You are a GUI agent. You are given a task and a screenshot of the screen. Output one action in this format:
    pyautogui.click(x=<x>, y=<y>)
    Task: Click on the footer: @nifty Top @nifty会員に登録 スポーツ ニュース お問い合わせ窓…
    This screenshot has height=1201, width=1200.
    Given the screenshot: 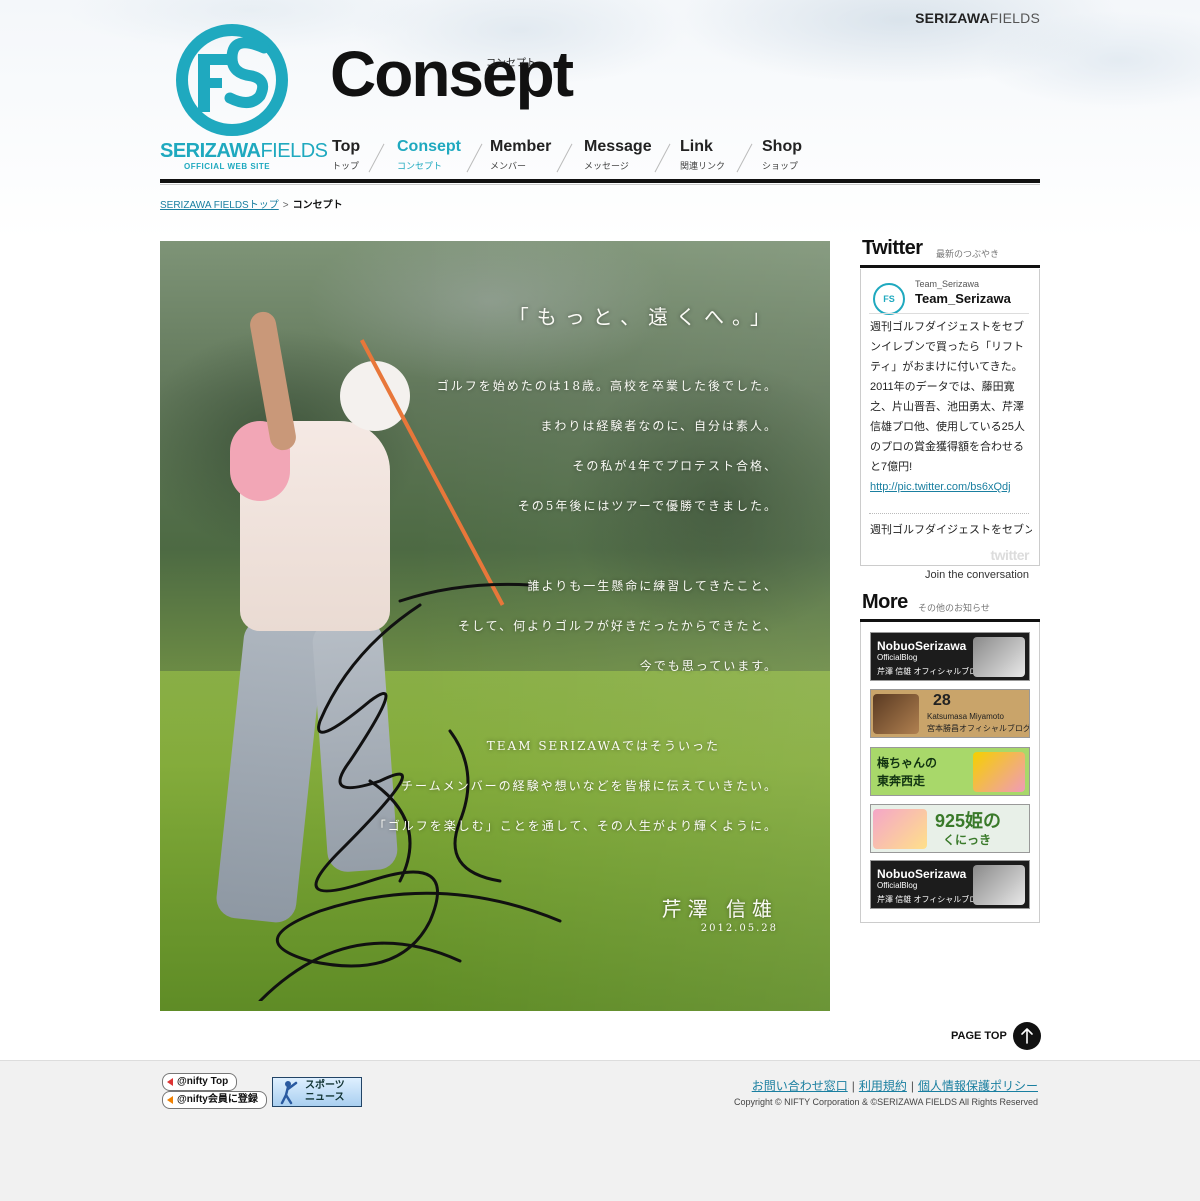 What is the action you would take?
    pyautogui.click(x=600, y=1130)
    